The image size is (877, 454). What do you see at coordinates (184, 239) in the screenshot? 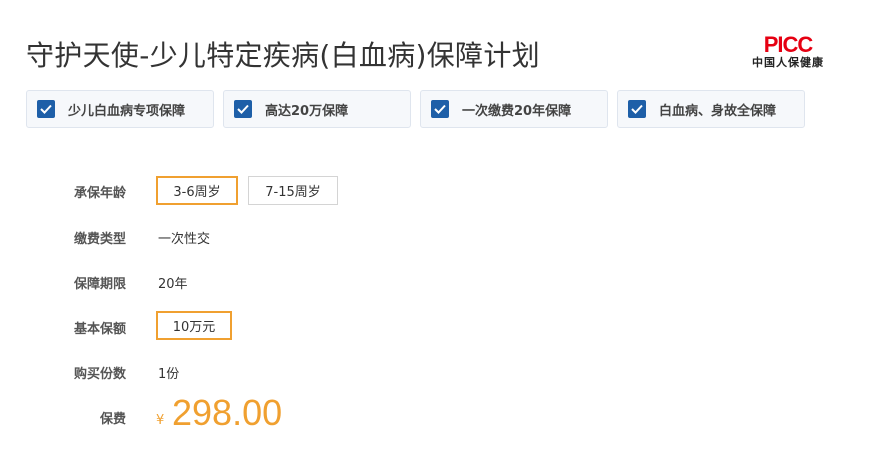
I see `payment-type-value: 一次性交` at bounding box center [184, 239].